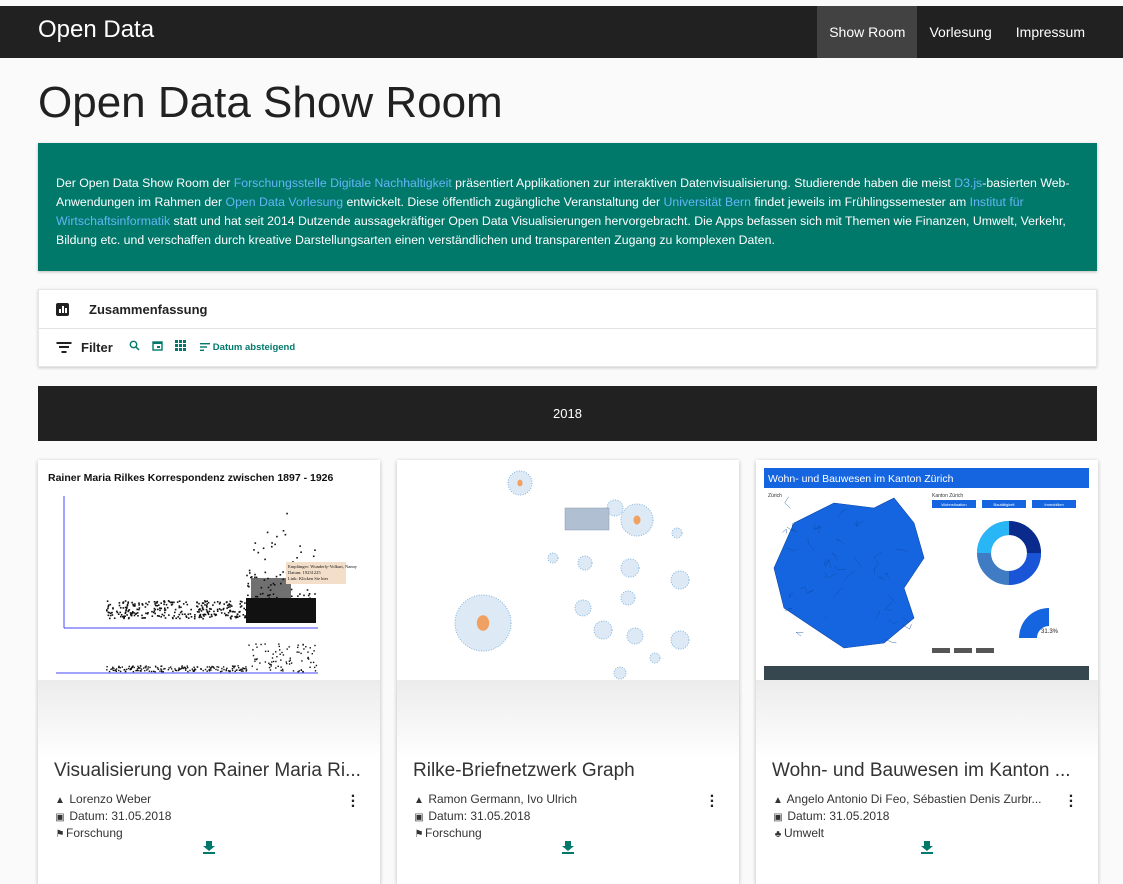 The image size is (1123, 884). Describe the element at coordinates (270, 102) in the screenshot. I see `page-title: Open Data Show Room` at that location.